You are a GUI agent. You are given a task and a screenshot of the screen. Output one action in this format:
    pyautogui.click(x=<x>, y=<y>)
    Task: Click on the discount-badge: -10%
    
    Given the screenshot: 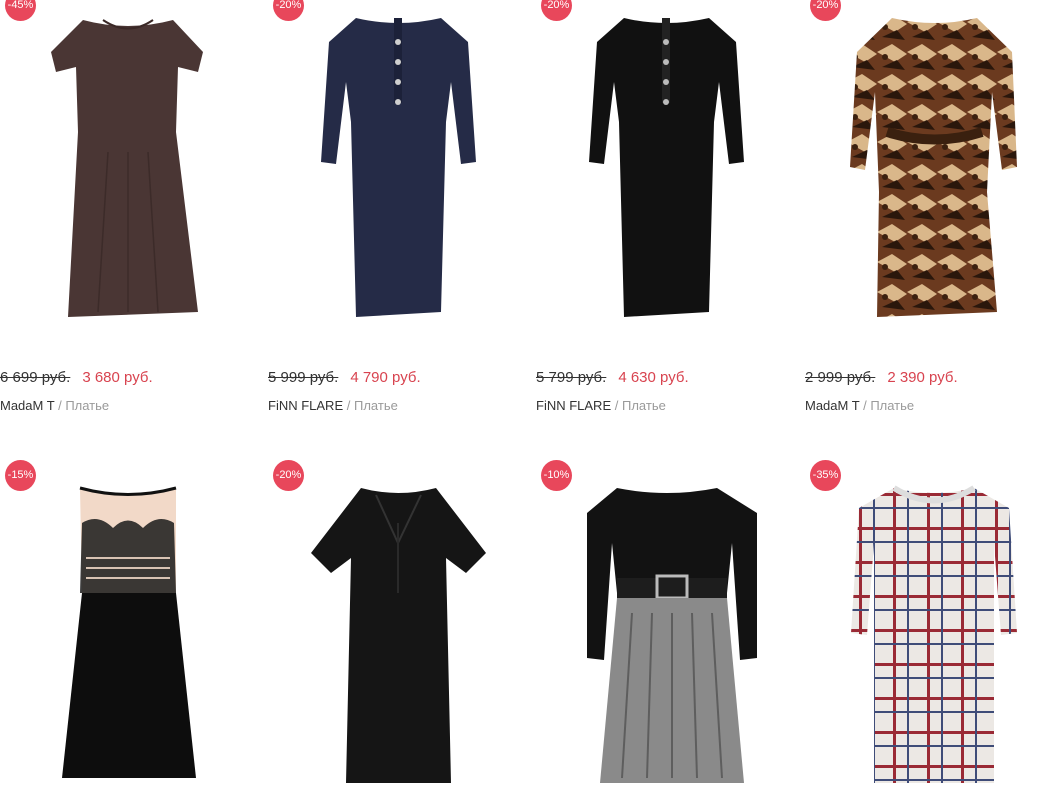 What is the action you would take?
    pyautogui.click(x=556, y=475)
    